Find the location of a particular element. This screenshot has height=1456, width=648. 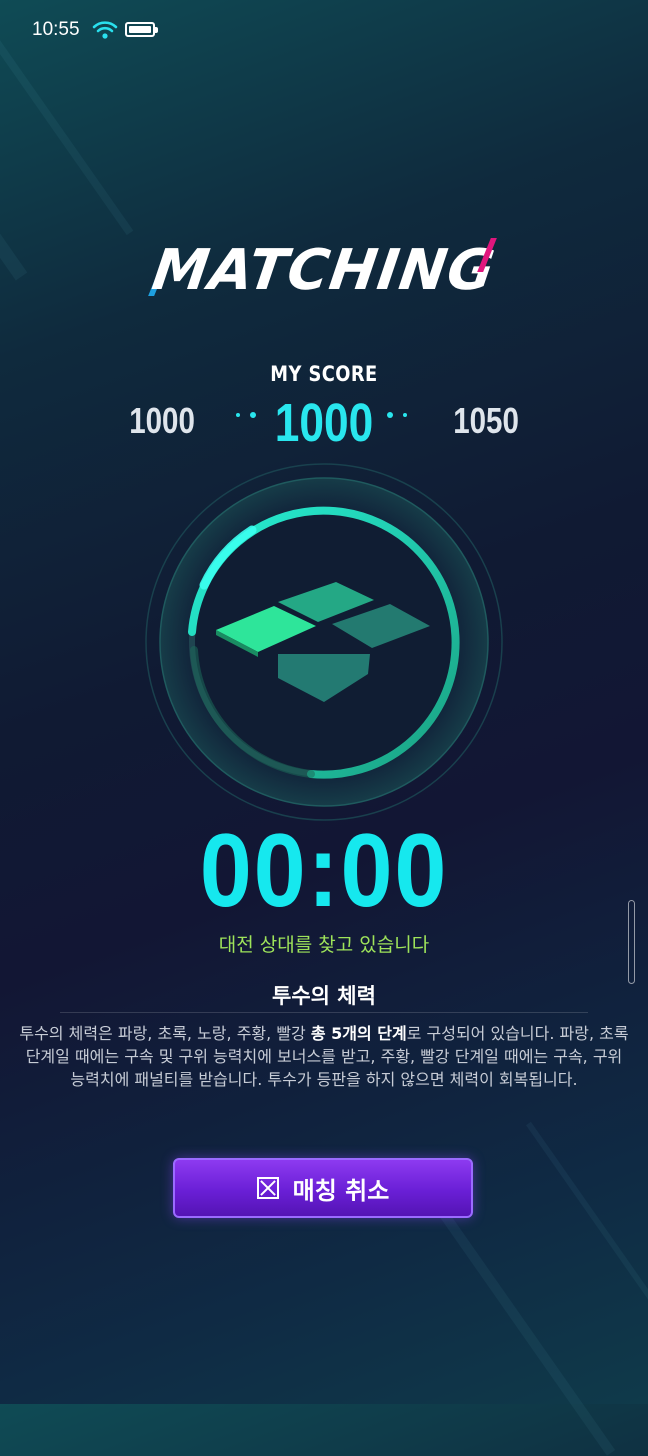

matching-spinner is located at coordinates (324, 642).